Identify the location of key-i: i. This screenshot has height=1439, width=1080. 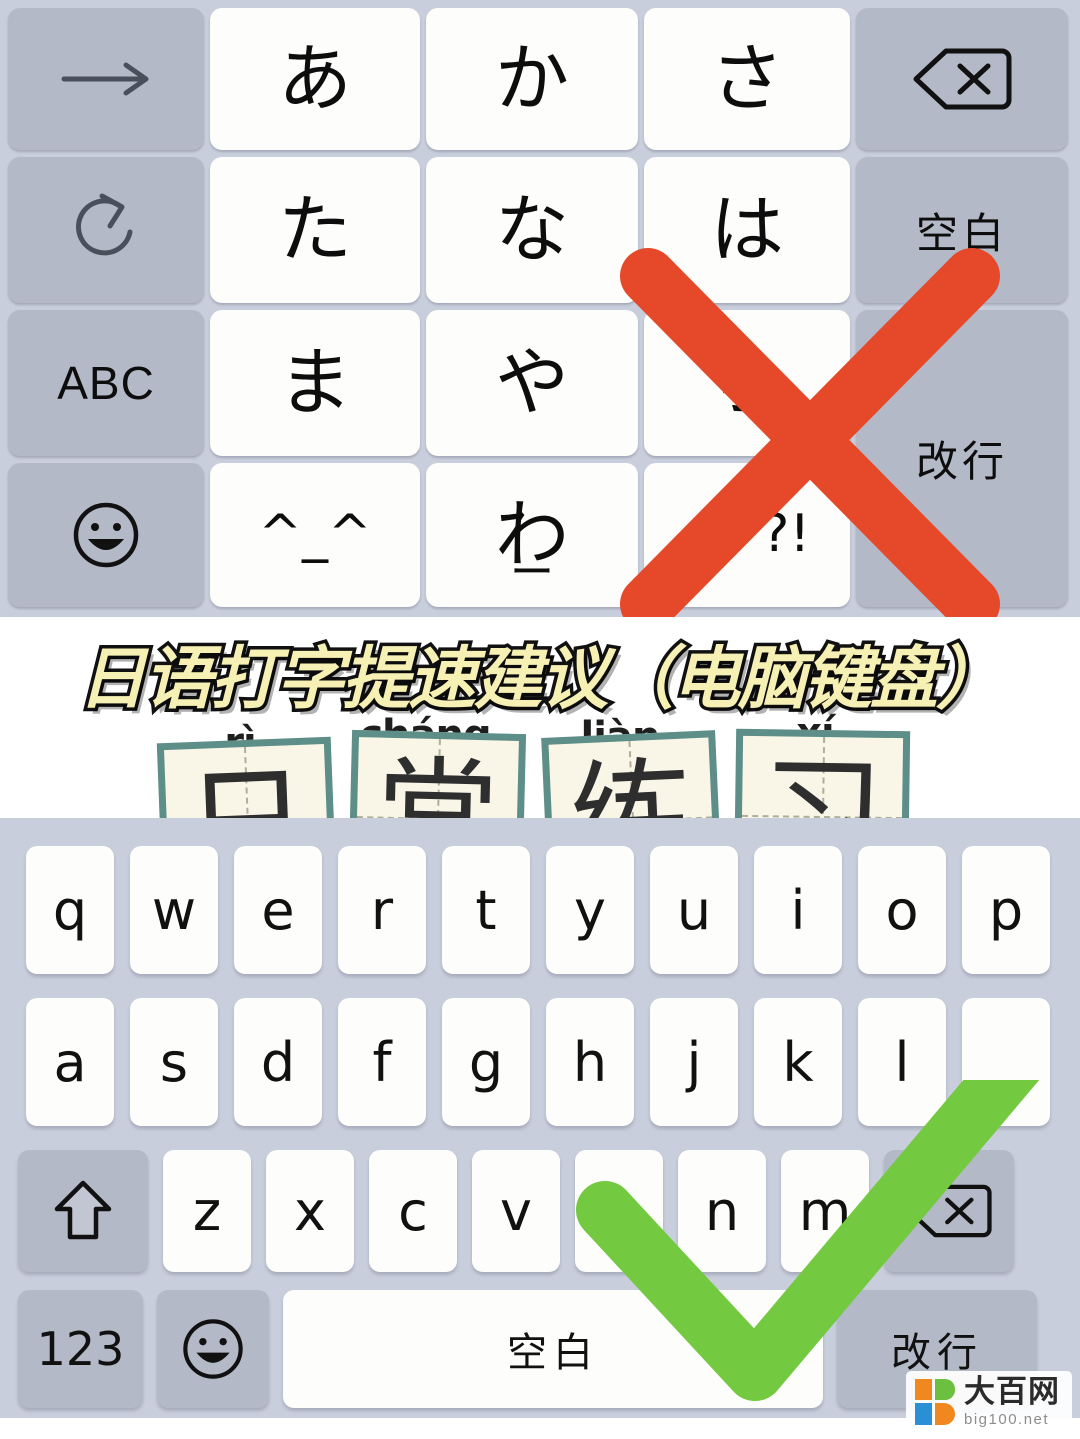
(798, 910).